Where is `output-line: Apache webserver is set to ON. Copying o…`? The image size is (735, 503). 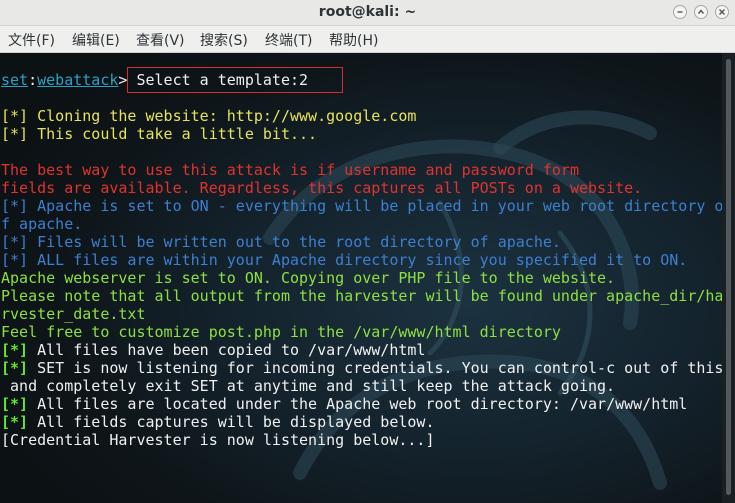
output-line: Apache webserver is set to ON. Copying o… is located at coordinates (308, 278).